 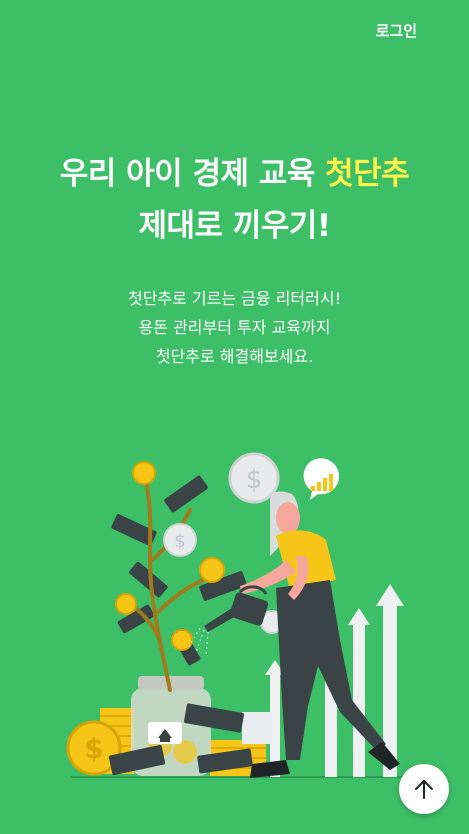 What do you see at coordinates (192, 174) in the screenshot?
I see `hero-title-prefix: 우리 아이 경제 교육` at bounding box center [192, 174].